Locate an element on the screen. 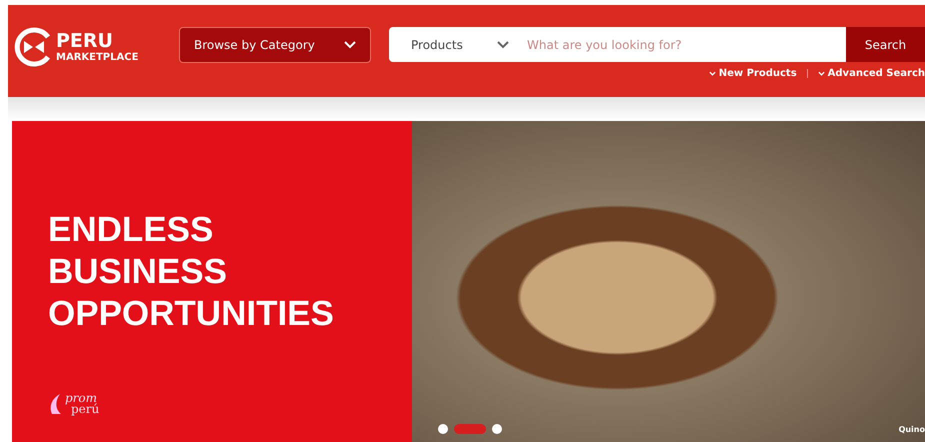 This screenshot has height=442, width=925. search-field: What are you looking for? is located at coordinates (682, 44).